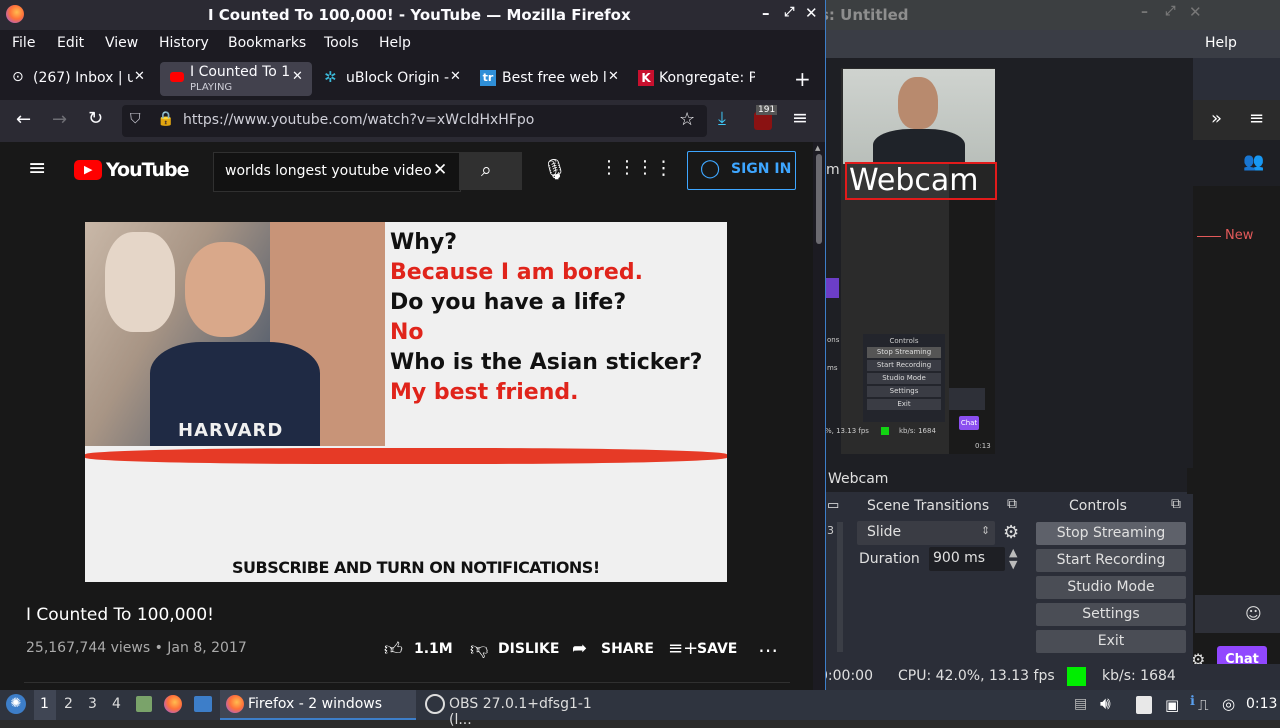  Describe the element at coordinates (789, 12) in the screenshot. I see `firefox-maximize-icon: ⤢` at that location.